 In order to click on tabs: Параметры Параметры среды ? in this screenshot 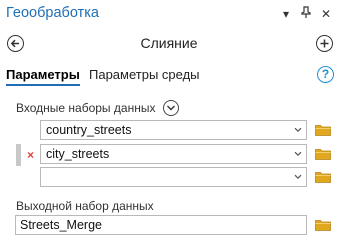, I will do `click(169, 76)`.